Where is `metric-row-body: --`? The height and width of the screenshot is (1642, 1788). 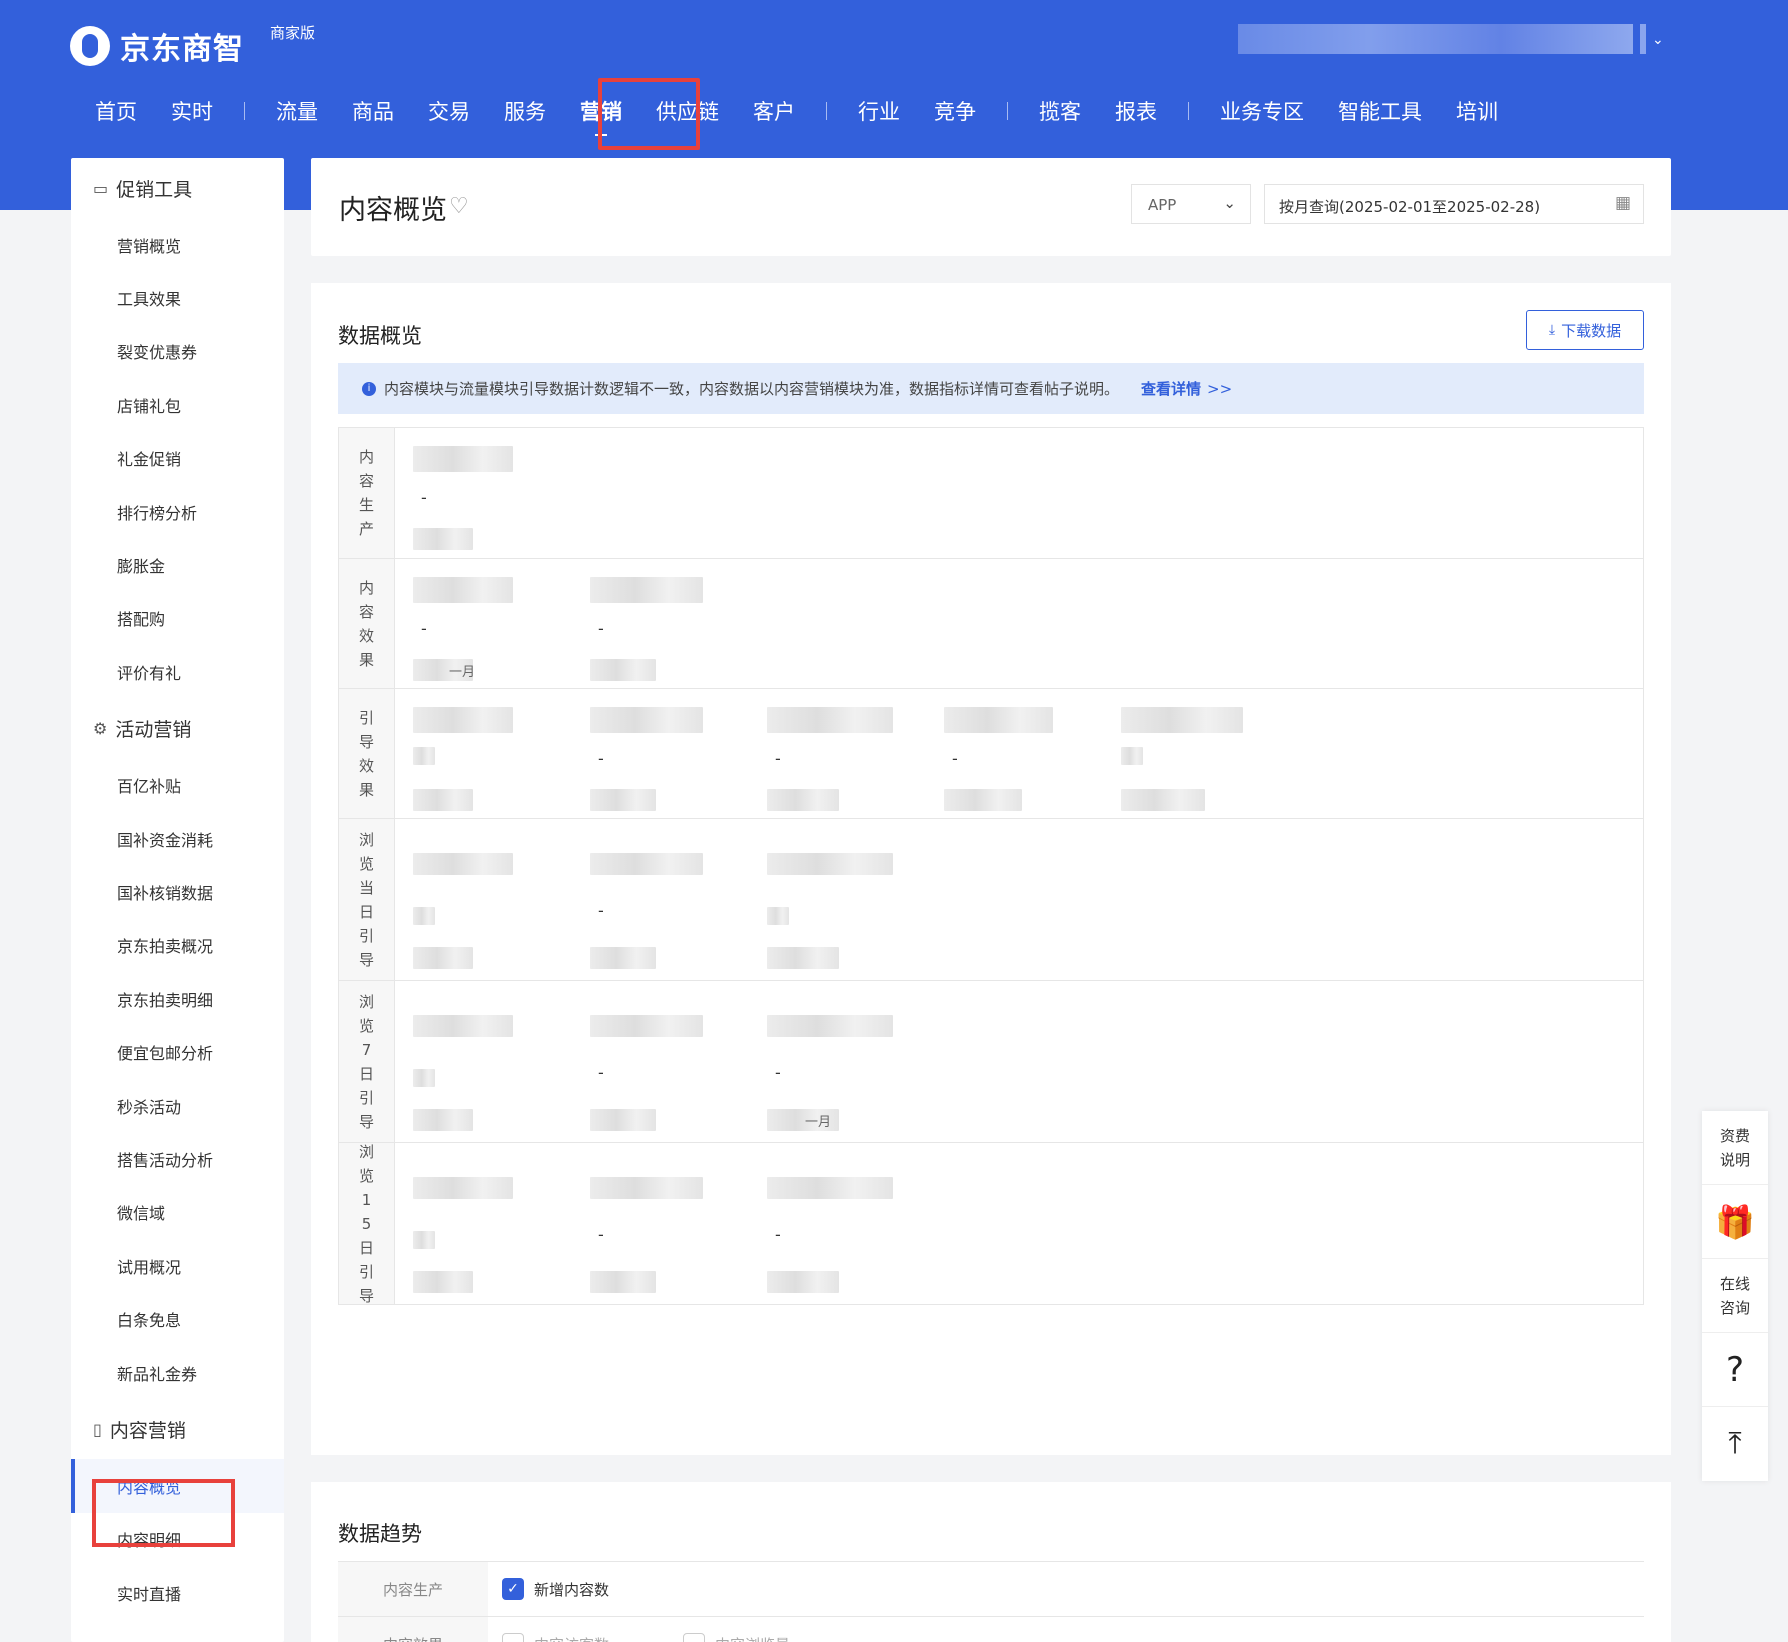
metric-row-body: -- is located at coordinates (1019, 1223).